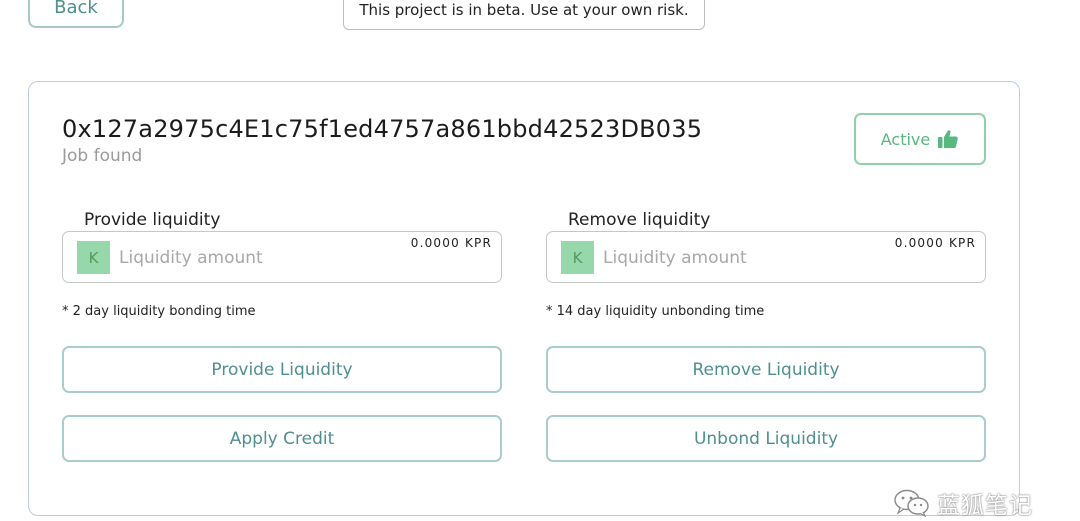 Image resolution: width=1080 pixels, height=521 pixels. What do you see at coordinates (76, 14) in the screenshot?
I see `back-button: Back` at bounding box center [76, 14].